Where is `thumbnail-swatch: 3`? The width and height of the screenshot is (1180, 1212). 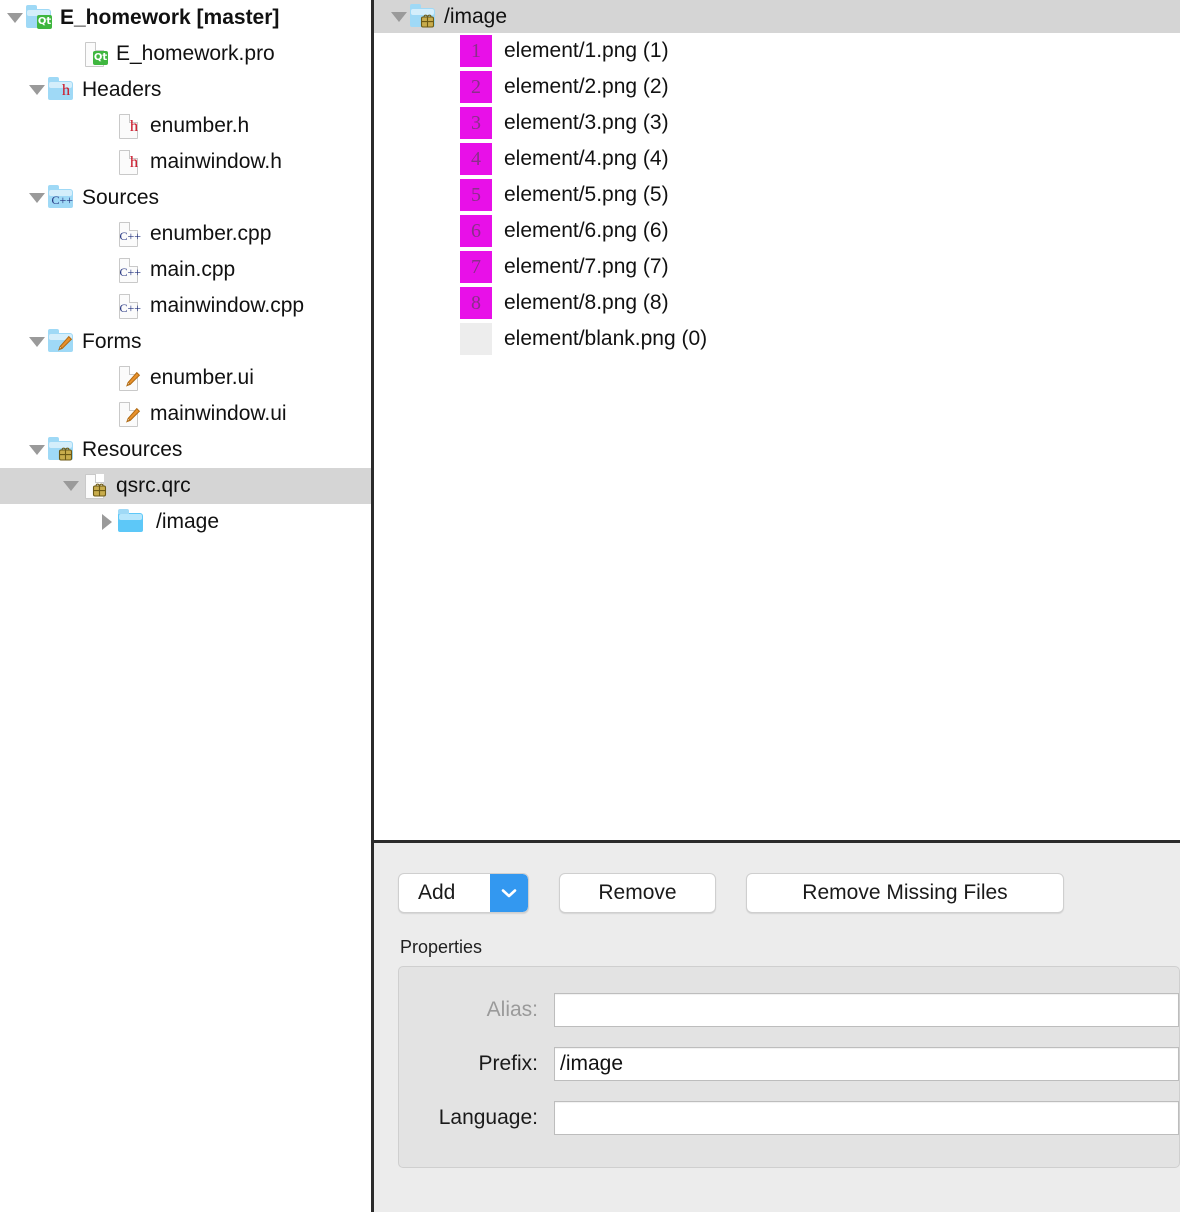 thumbnail-swatch: 3 is located at coordinates (476, 123).